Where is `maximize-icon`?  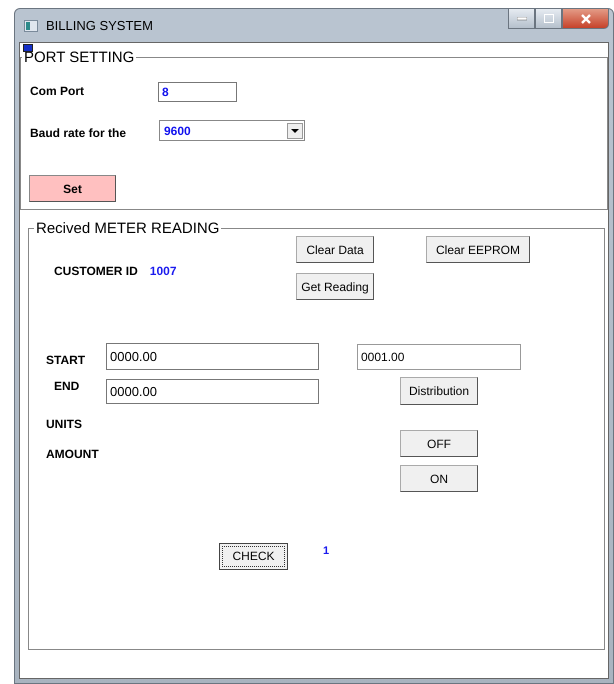 maximize-icon is located at coordinates (549, 18).